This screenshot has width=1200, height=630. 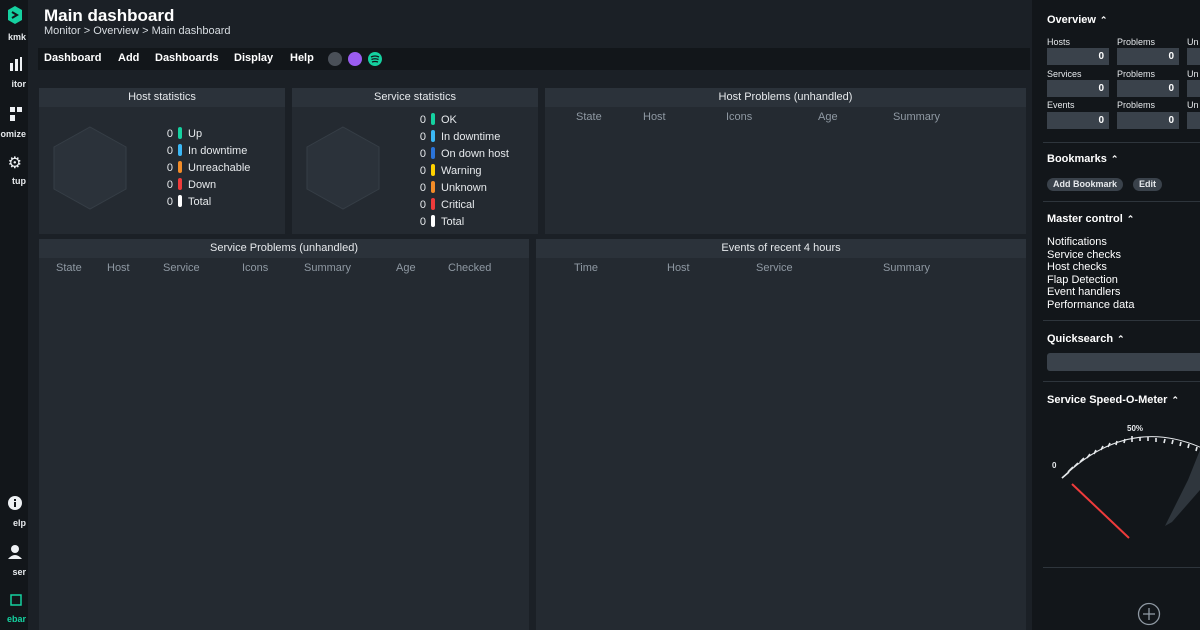 I want to click on globe-icon, so click(x=335, y=59).